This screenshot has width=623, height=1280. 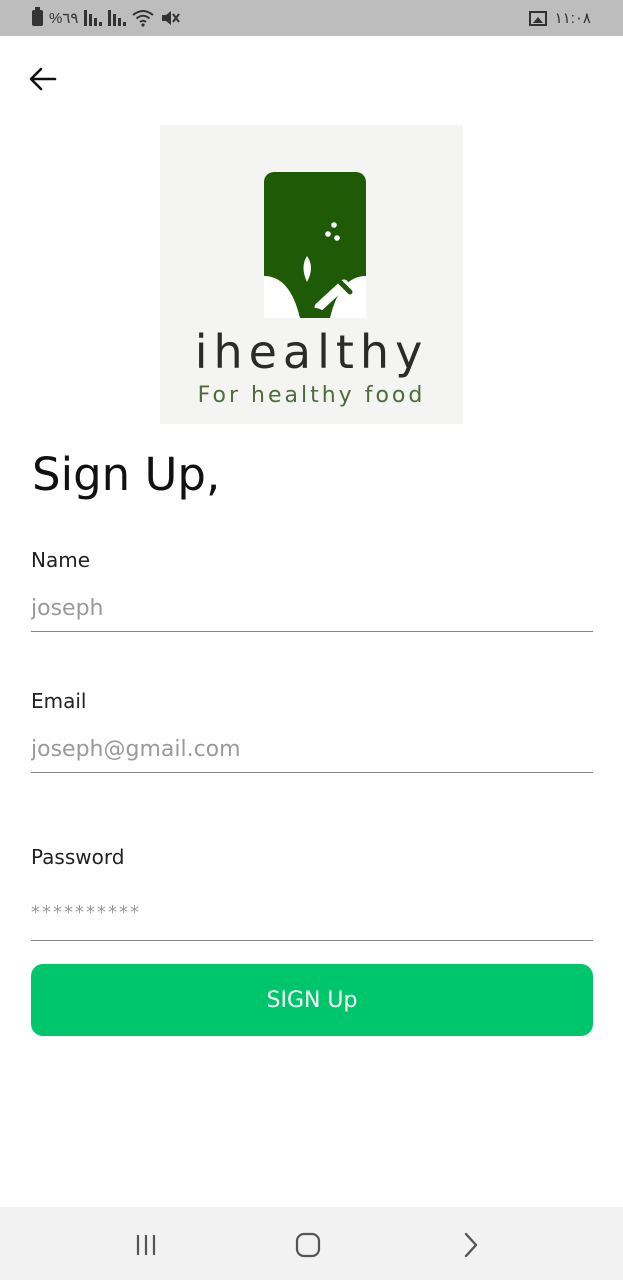 I want to click on back-button, so click(x=43, y=79).